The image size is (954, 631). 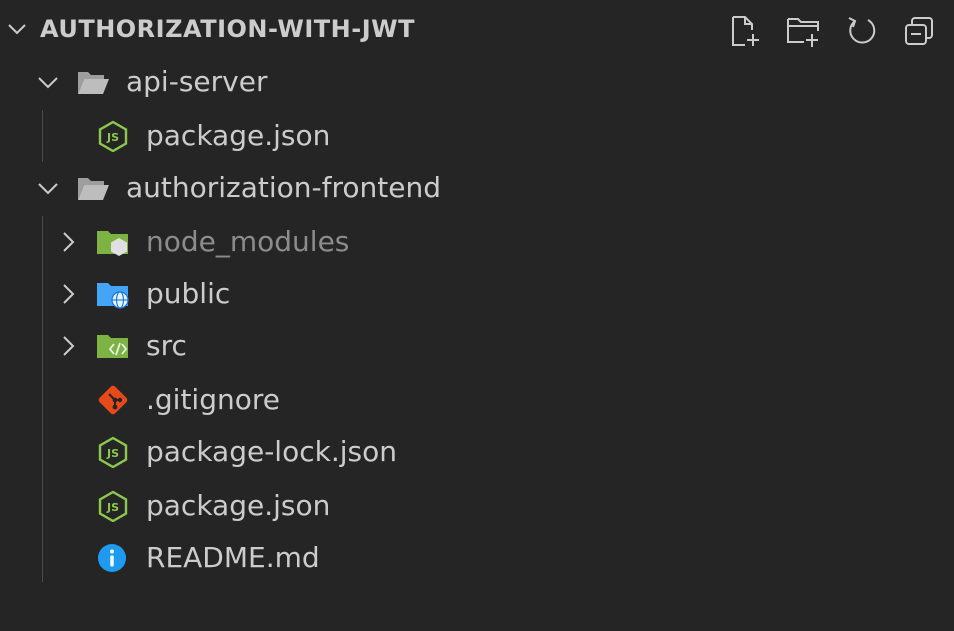 What do you see at coordinates (271, 451) in the screenshot?
I see `file-label: package-lock.json` at bounding box center [271, 451].